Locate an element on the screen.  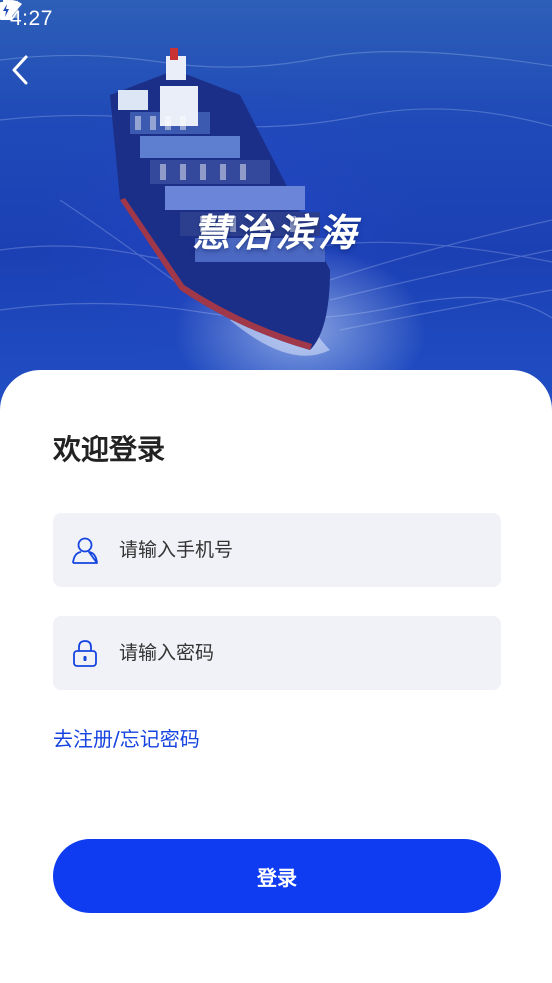
account-links: 去注册/ 忘记密码 is located at coordinates (126, 737).